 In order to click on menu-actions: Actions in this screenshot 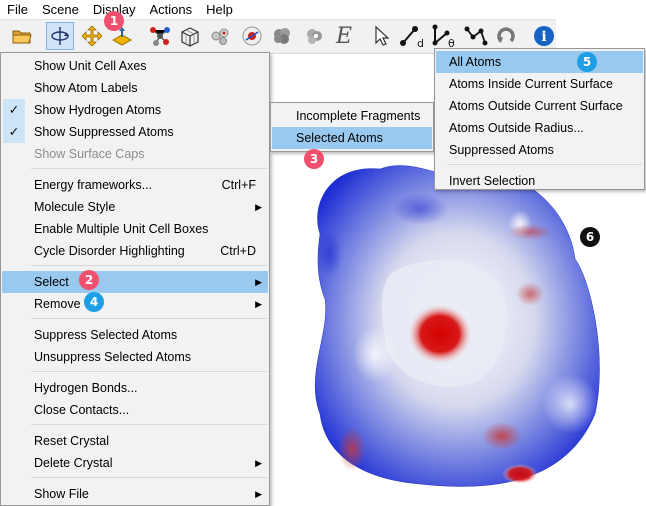, I will do `click(170, 10)`.